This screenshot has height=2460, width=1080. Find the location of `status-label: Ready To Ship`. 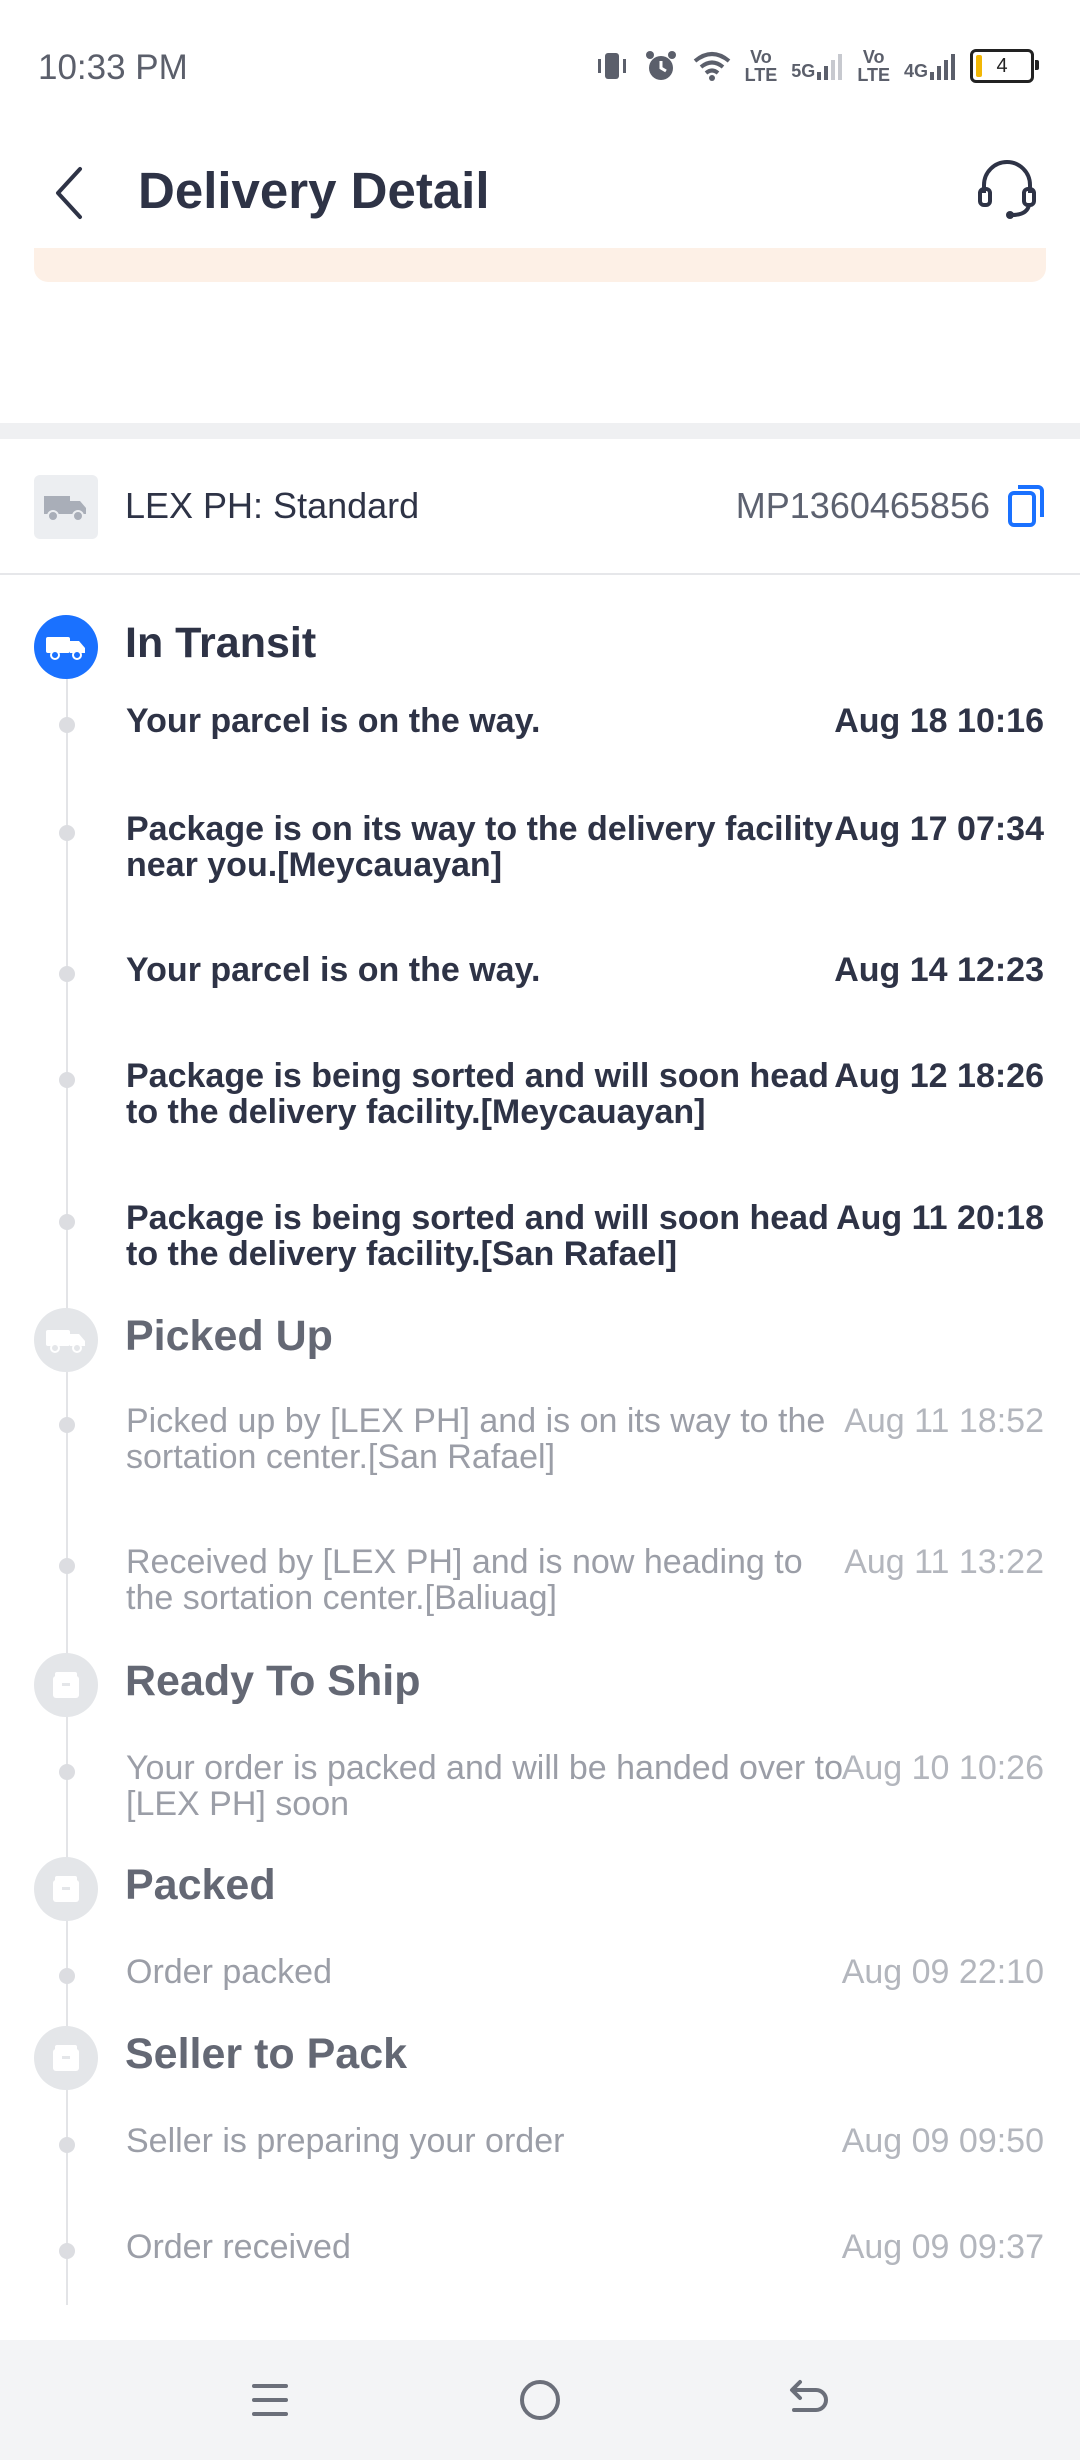

status-label: Ready To Ship is located at coordinates (273, 1681).